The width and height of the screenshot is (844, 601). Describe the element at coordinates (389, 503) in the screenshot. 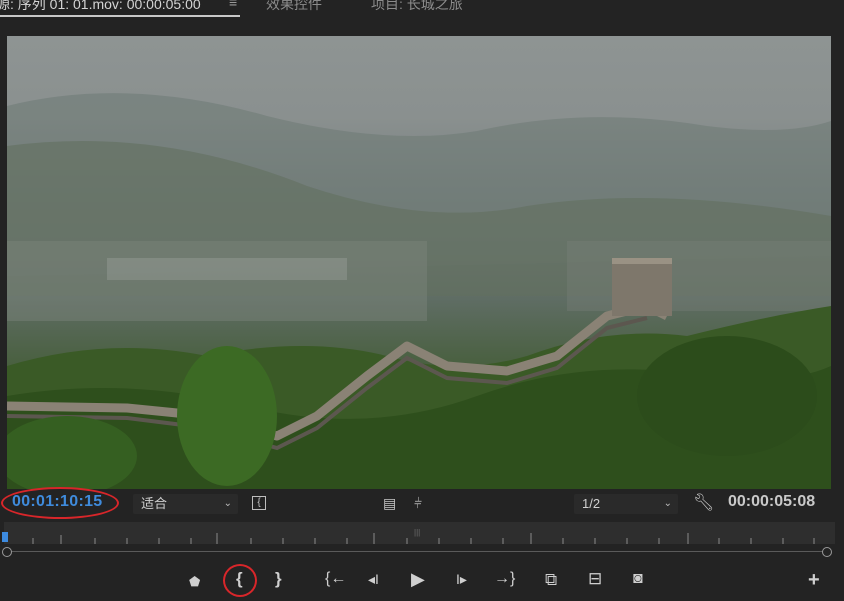

I see `film-strip-icon: ▤` at that location.